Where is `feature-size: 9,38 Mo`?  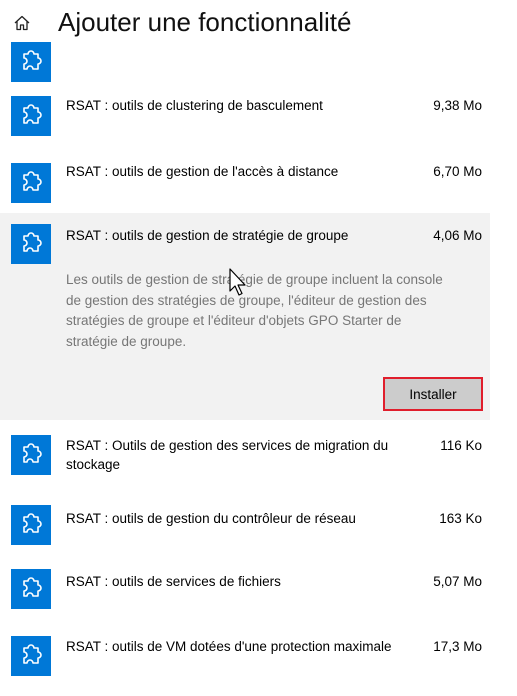 feature-size: 9,38 Mo is located at coordinates (457, 105).